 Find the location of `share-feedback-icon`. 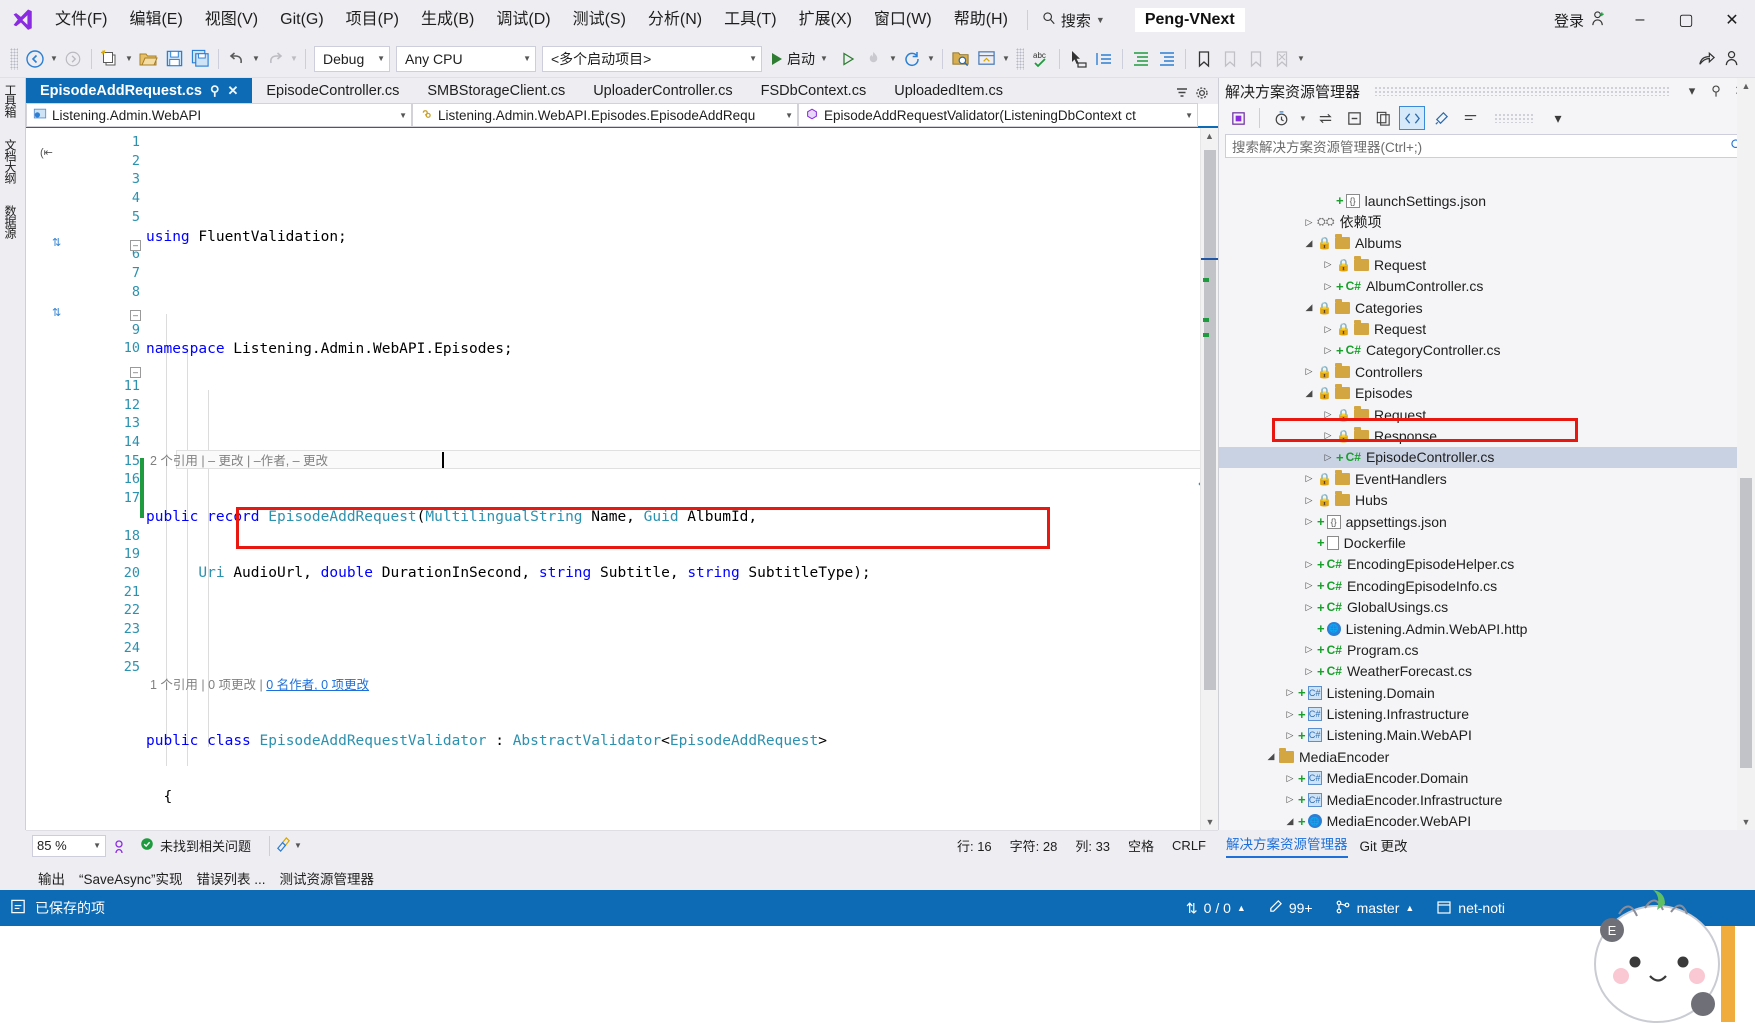

share-feedback-icon is located at coordinates (1706, 59).